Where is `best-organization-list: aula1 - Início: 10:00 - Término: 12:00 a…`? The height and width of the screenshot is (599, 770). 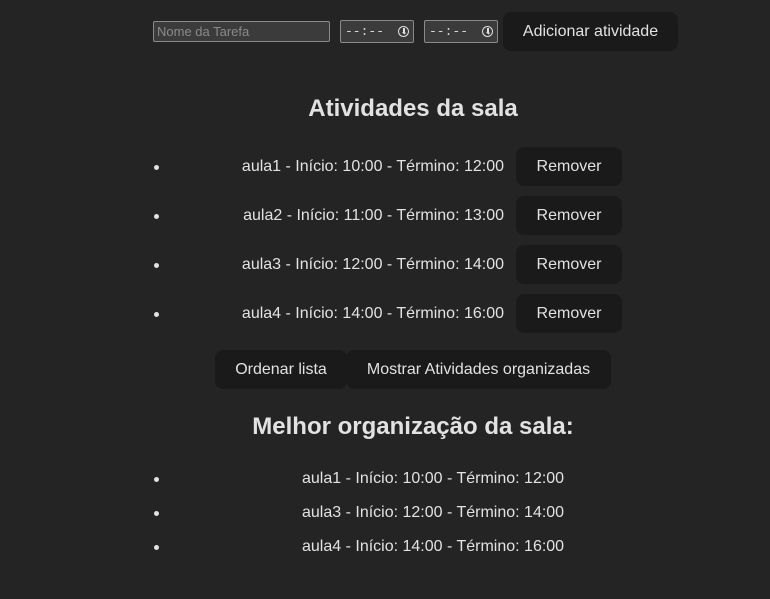 best-organization-list: aula1 - Início: 10:00 - Término: 12:00 a… is located at coordinates (379, 513).